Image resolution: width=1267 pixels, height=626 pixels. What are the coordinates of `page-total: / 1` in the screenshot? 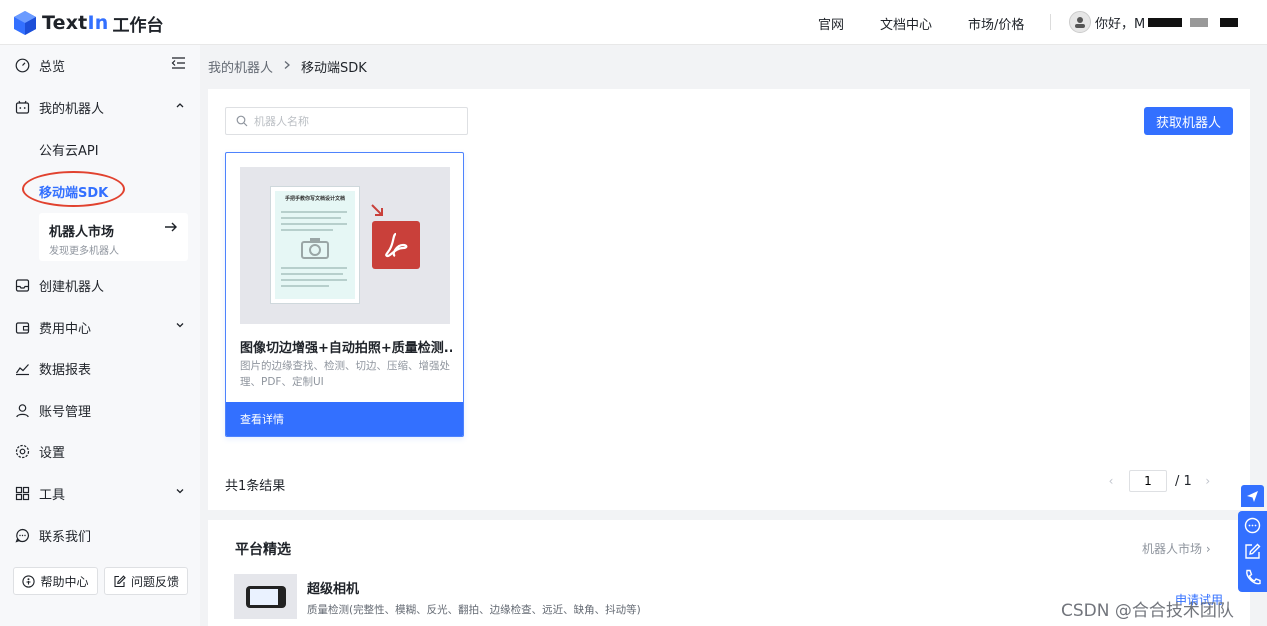 It's located at (1183, 481).